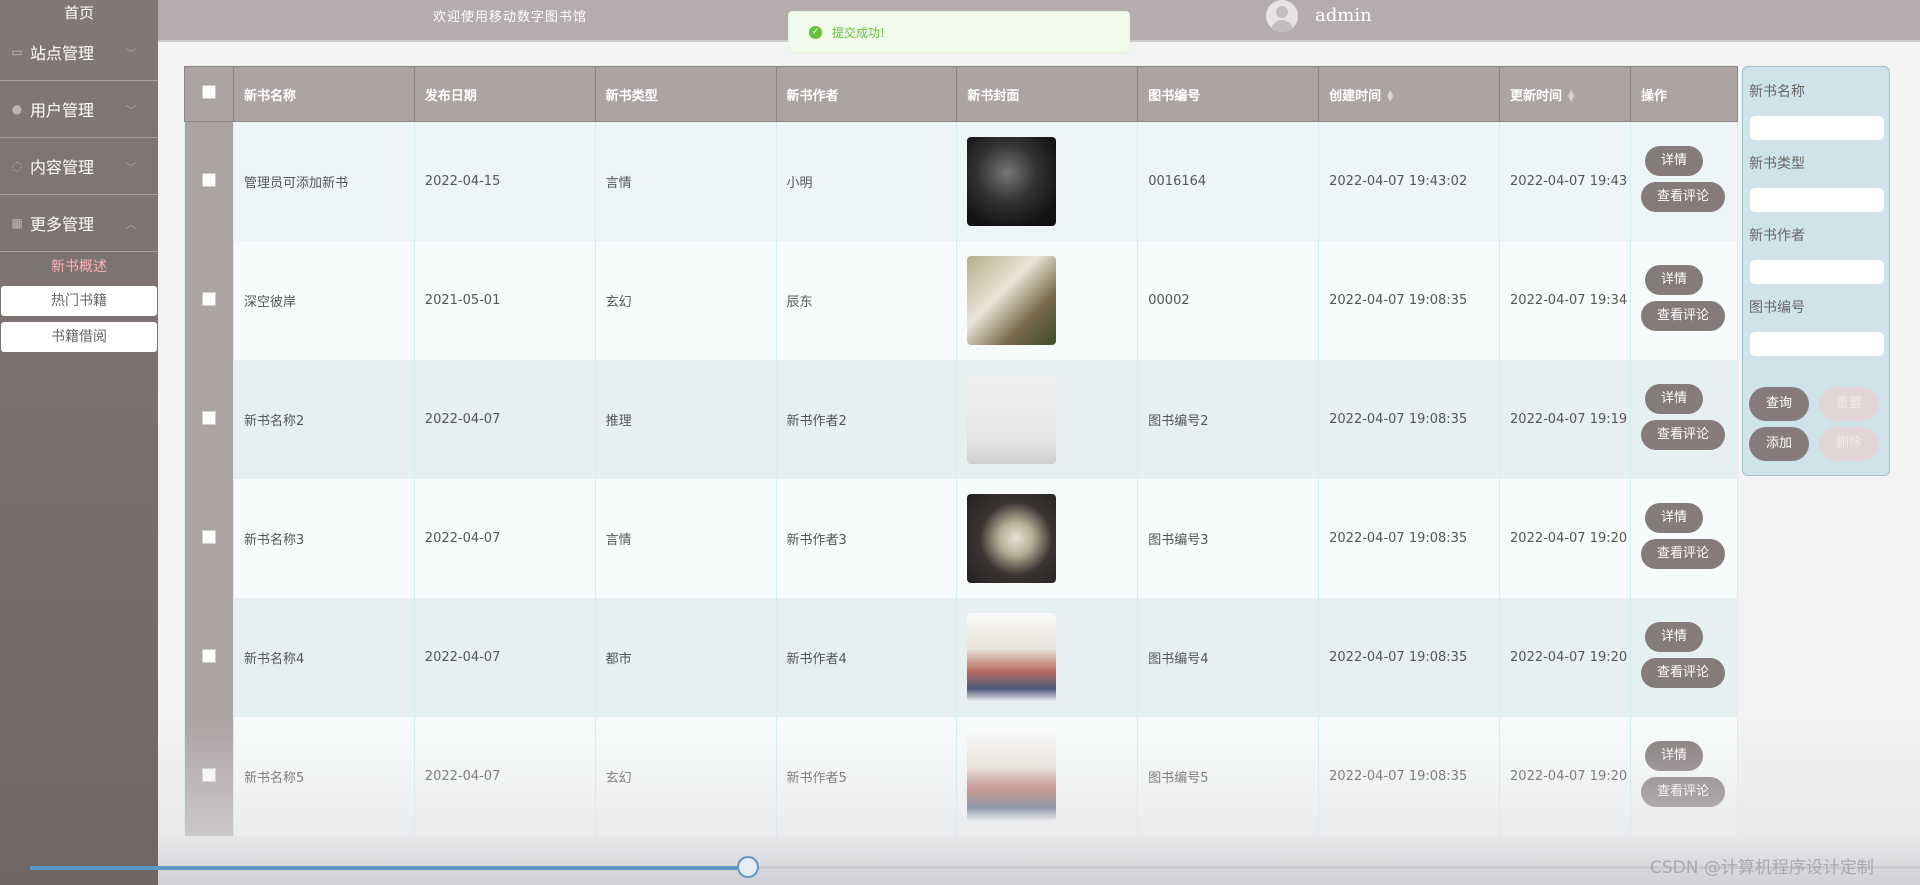 The image size is (1920, 885). I want to click on video-progress-knob, so click(748, 867).